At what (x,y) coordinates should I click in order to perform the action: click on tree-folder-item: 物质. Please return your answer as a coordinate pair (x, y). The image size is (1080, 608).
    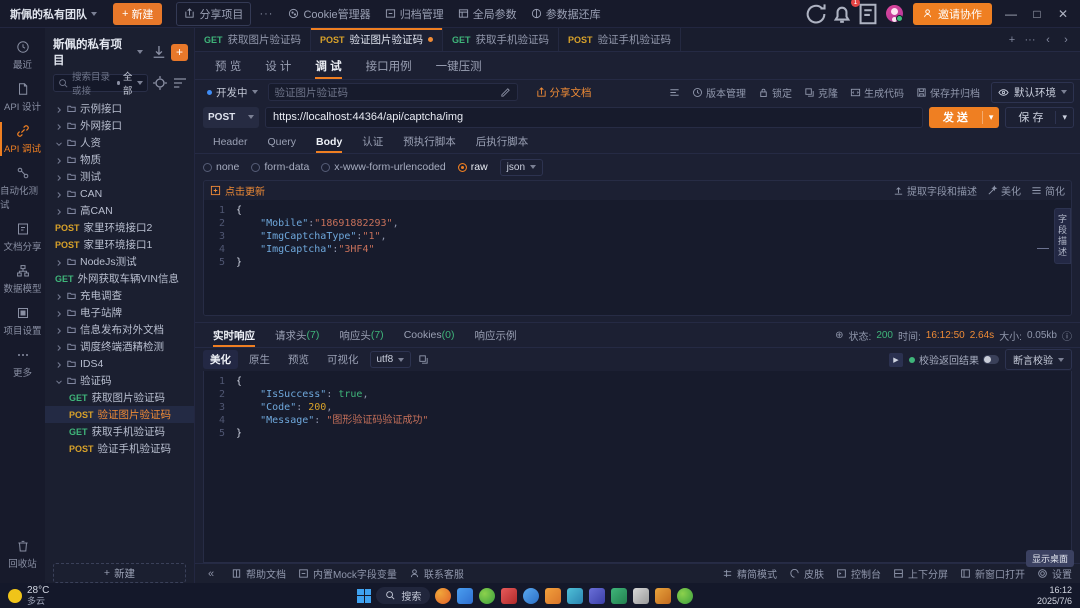
    Looking at the image, I should click on (119, 159).